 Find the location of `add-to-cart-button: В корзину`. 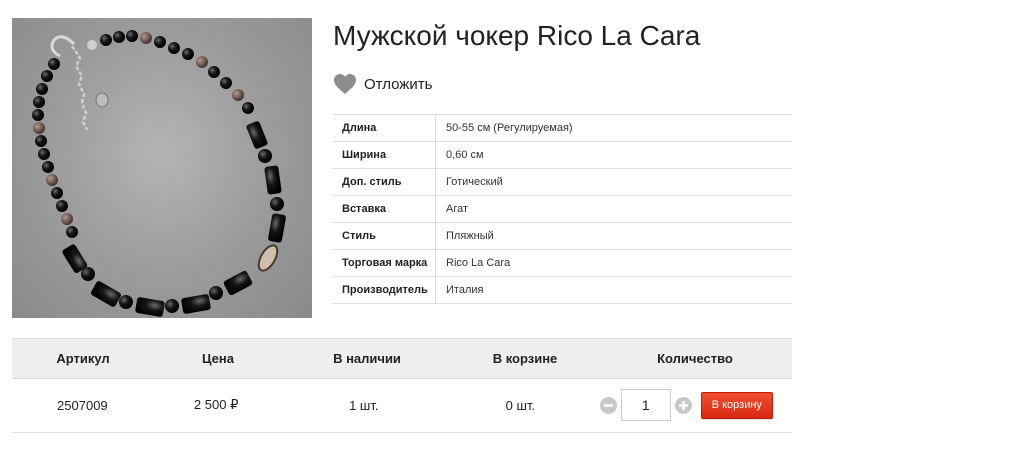

add-to-cart-button: В корзину is located at coordinates (736, 405).